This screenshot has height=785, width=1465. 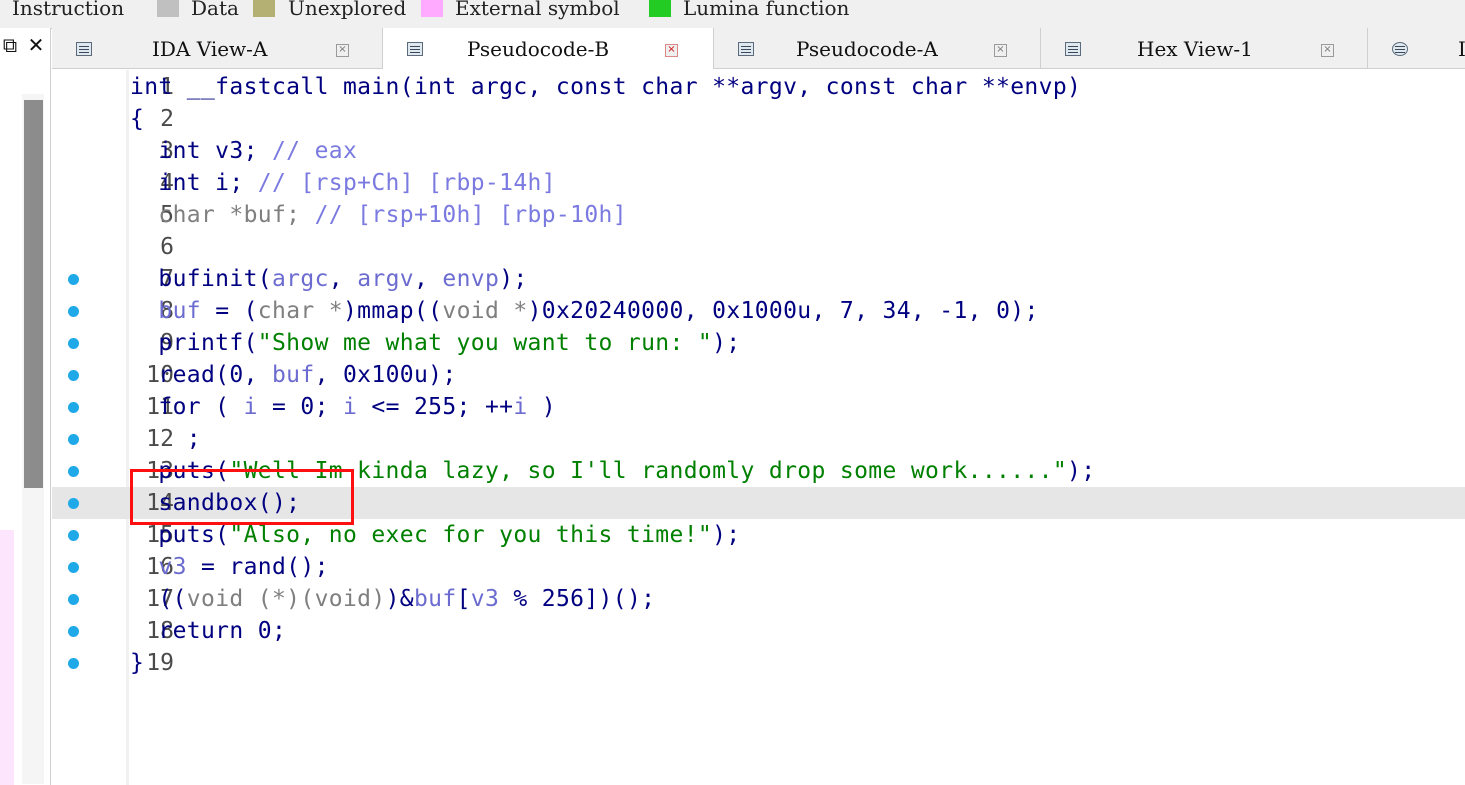 I want to click on code-line: 19 }, so click(x=758, y=663).